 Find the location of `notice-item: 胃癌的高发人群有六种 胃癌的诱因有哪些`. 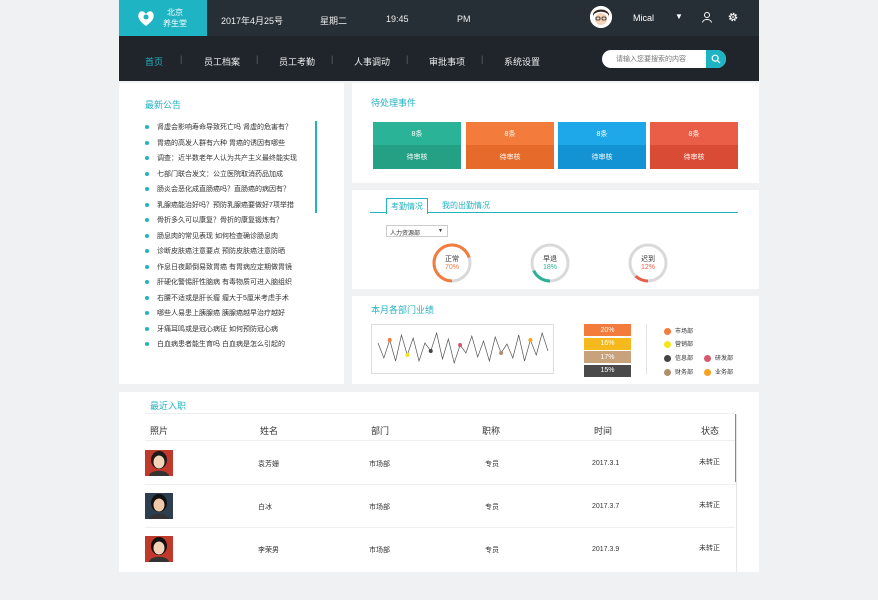

notice-item: 胃癌的高发人群有六种 胃癌的诱因有哪些 is located at coordinates (229, 143).